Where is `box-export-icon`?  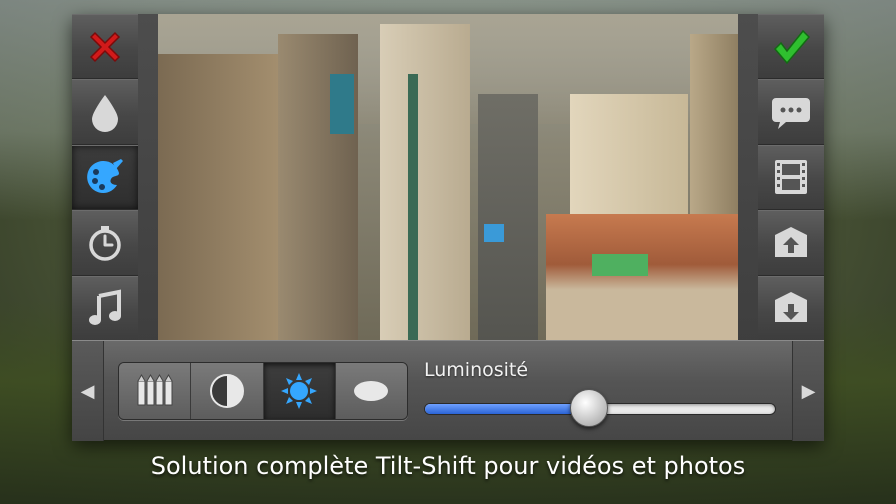 box-export-icon is located at coordinates (791, 241).